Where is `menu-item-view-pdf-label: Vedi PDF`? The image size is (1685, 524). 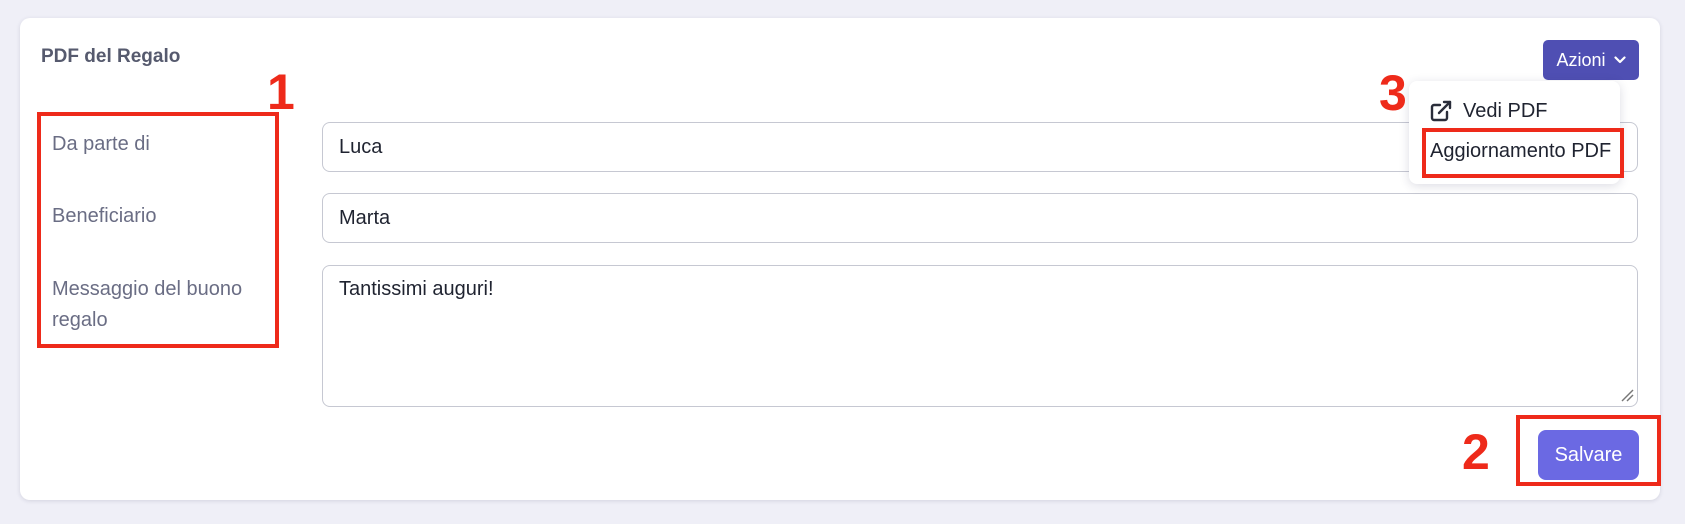
menu-item-view-pdf-label: Vedi PDF is located at coordinates (1505, 110).